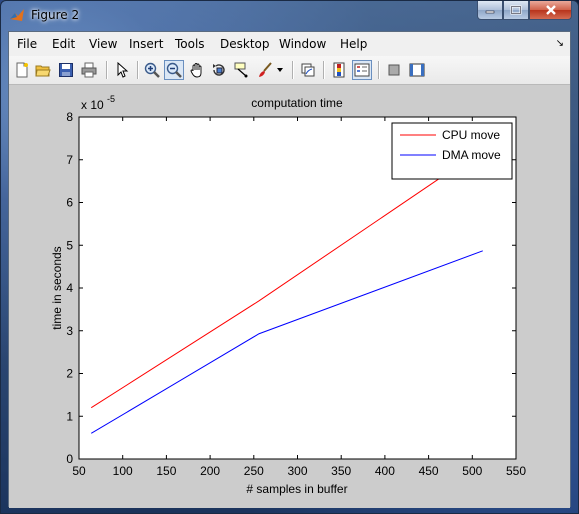 The height and width of the screenshot is (514, 579). I want to click on y-tick-label: 5, so click(69, 245).